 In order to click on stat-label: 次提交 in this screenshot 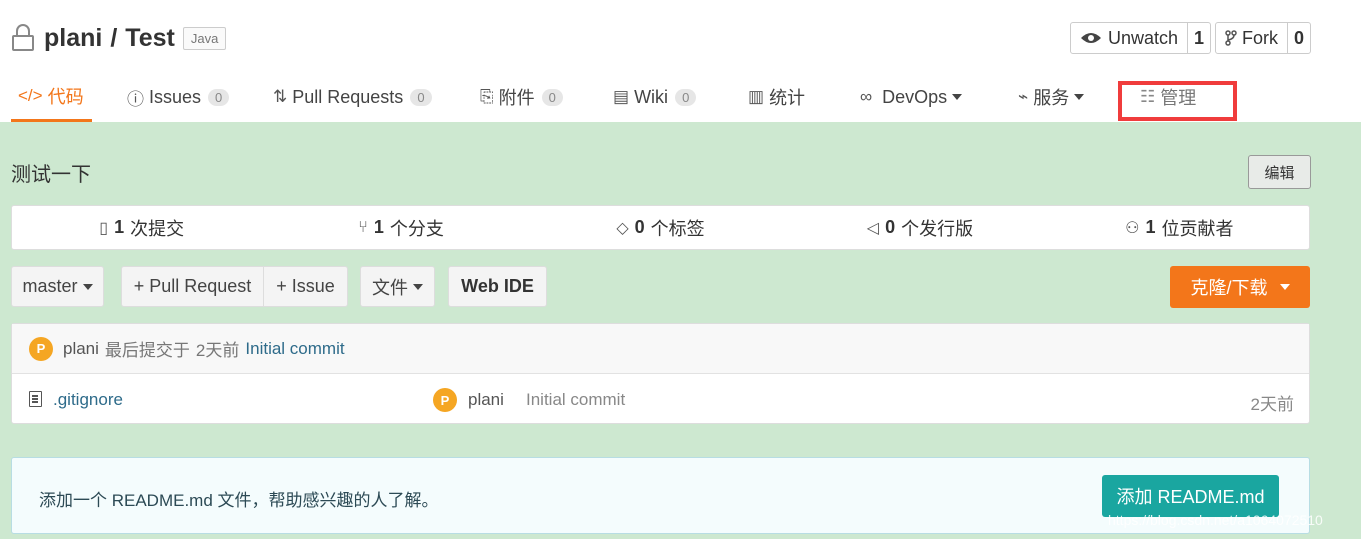, I will do `click(157, 228)`.